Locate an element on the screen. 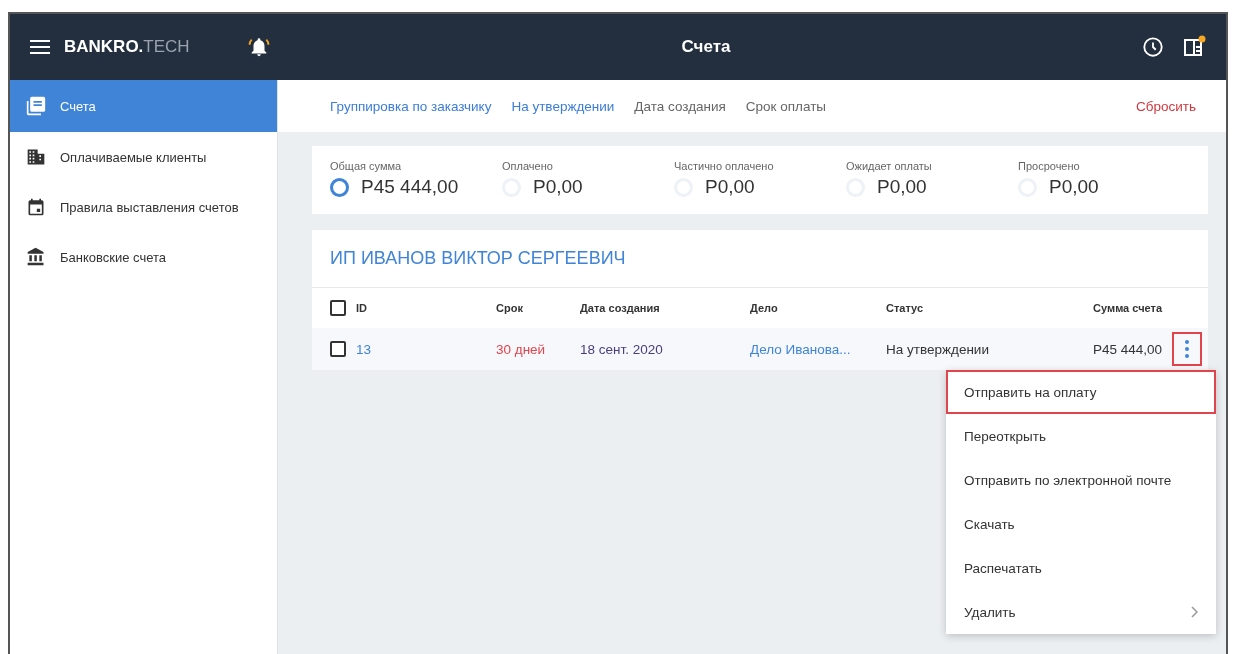  summary-label: Просрочено is located at coordinates (1049, 166).